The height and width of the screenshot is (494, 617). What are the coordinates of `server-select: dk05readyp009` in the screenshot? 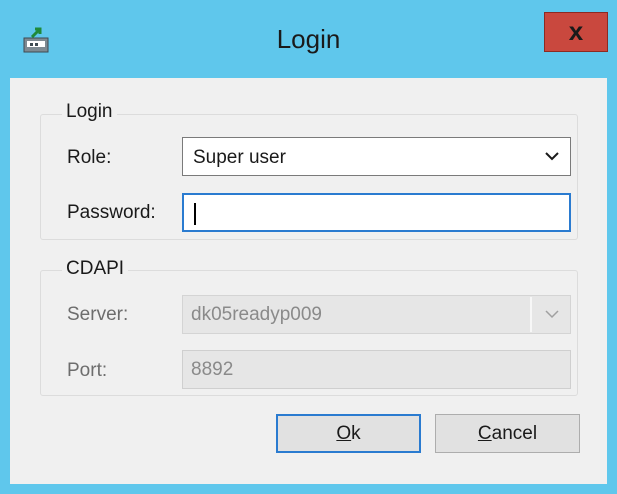 It's located at (376, 314).